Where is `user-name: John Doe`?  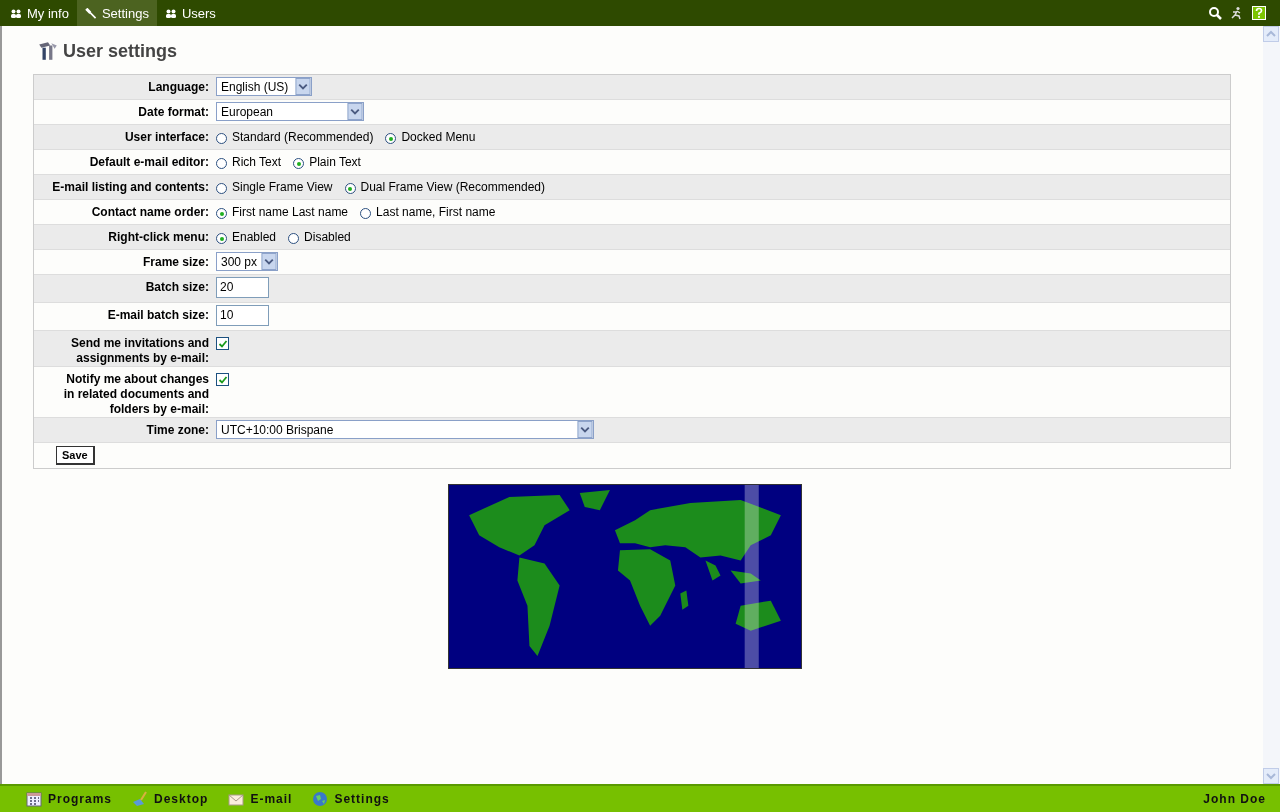
user-name: John Doe is located at coordinates (1234, 799).